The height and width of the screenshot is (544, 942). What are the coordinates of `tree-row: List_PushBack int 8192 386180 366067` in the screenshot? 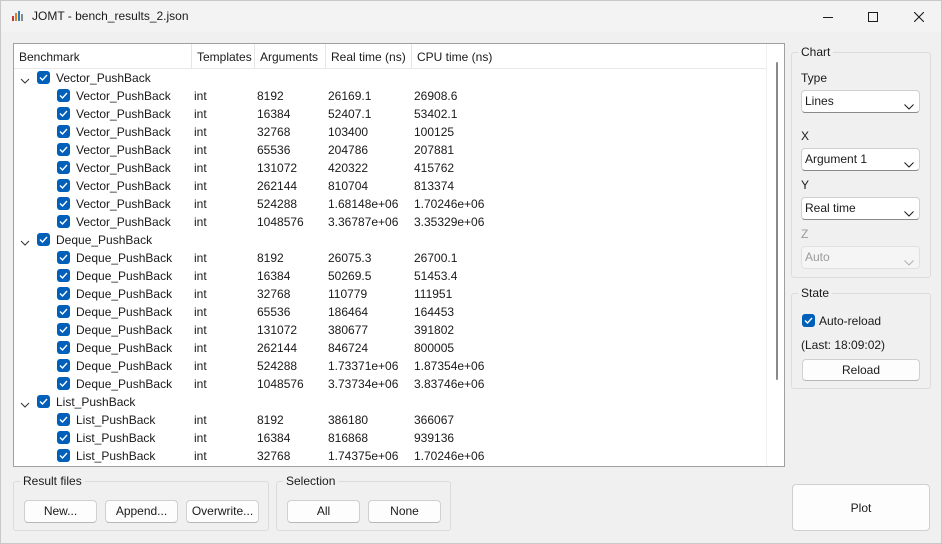 It's located at (390, 420).